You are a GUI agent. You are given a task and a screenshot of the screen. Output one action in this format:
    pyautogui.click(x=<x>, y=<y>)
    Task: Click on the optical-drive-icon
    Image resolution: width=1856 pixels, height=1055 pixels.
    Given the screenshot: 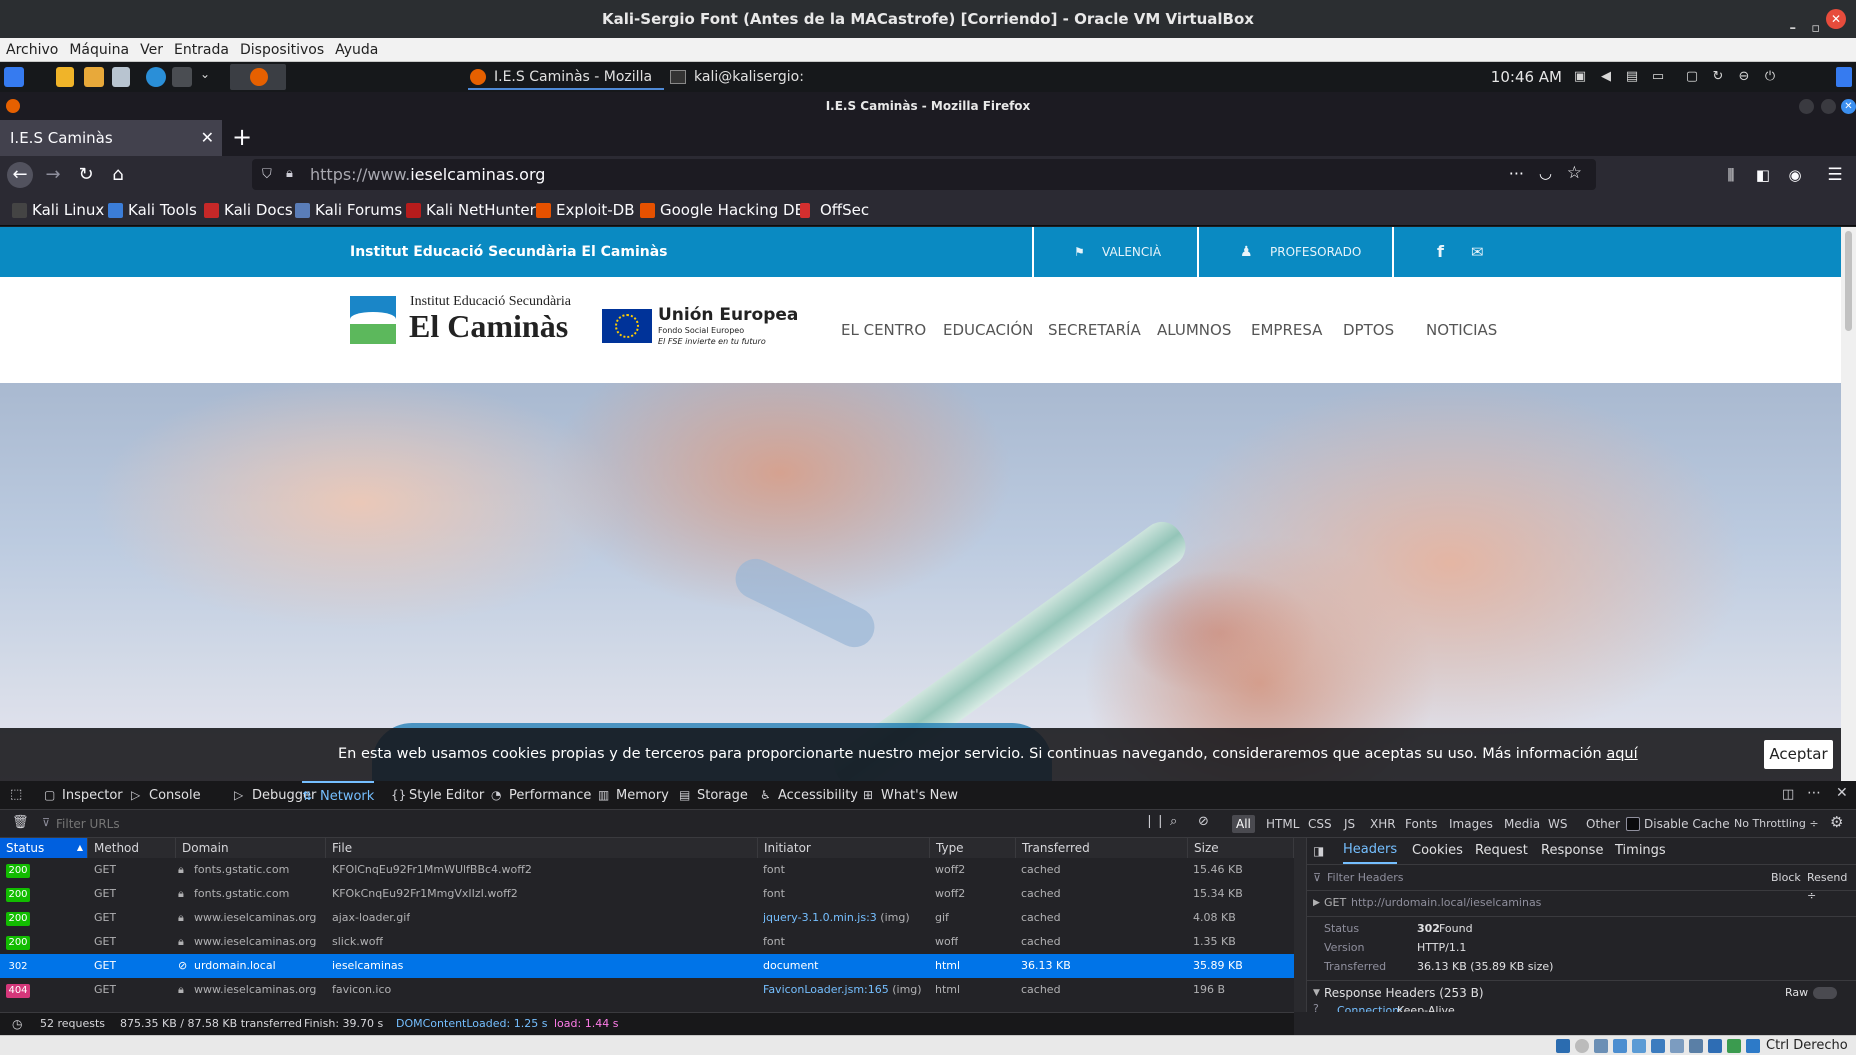 What is the action you would take?
    pyautogui.click(x=1582, y=1046)
    